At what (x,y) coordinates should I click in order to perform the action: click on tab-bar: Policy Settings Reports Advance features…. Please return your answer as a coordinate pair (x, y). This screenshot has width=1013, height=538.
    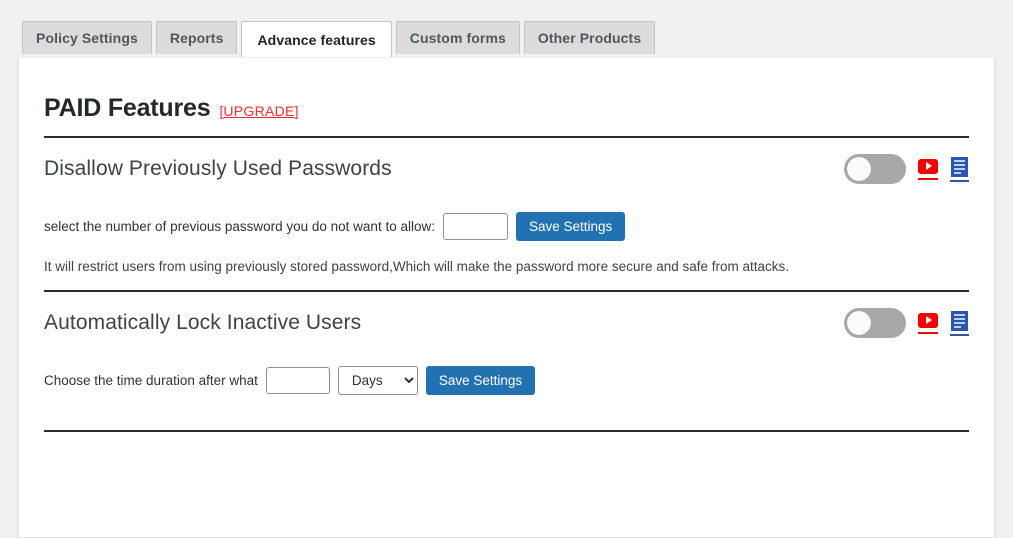
    Looking at the image, I should click on (506, 29).